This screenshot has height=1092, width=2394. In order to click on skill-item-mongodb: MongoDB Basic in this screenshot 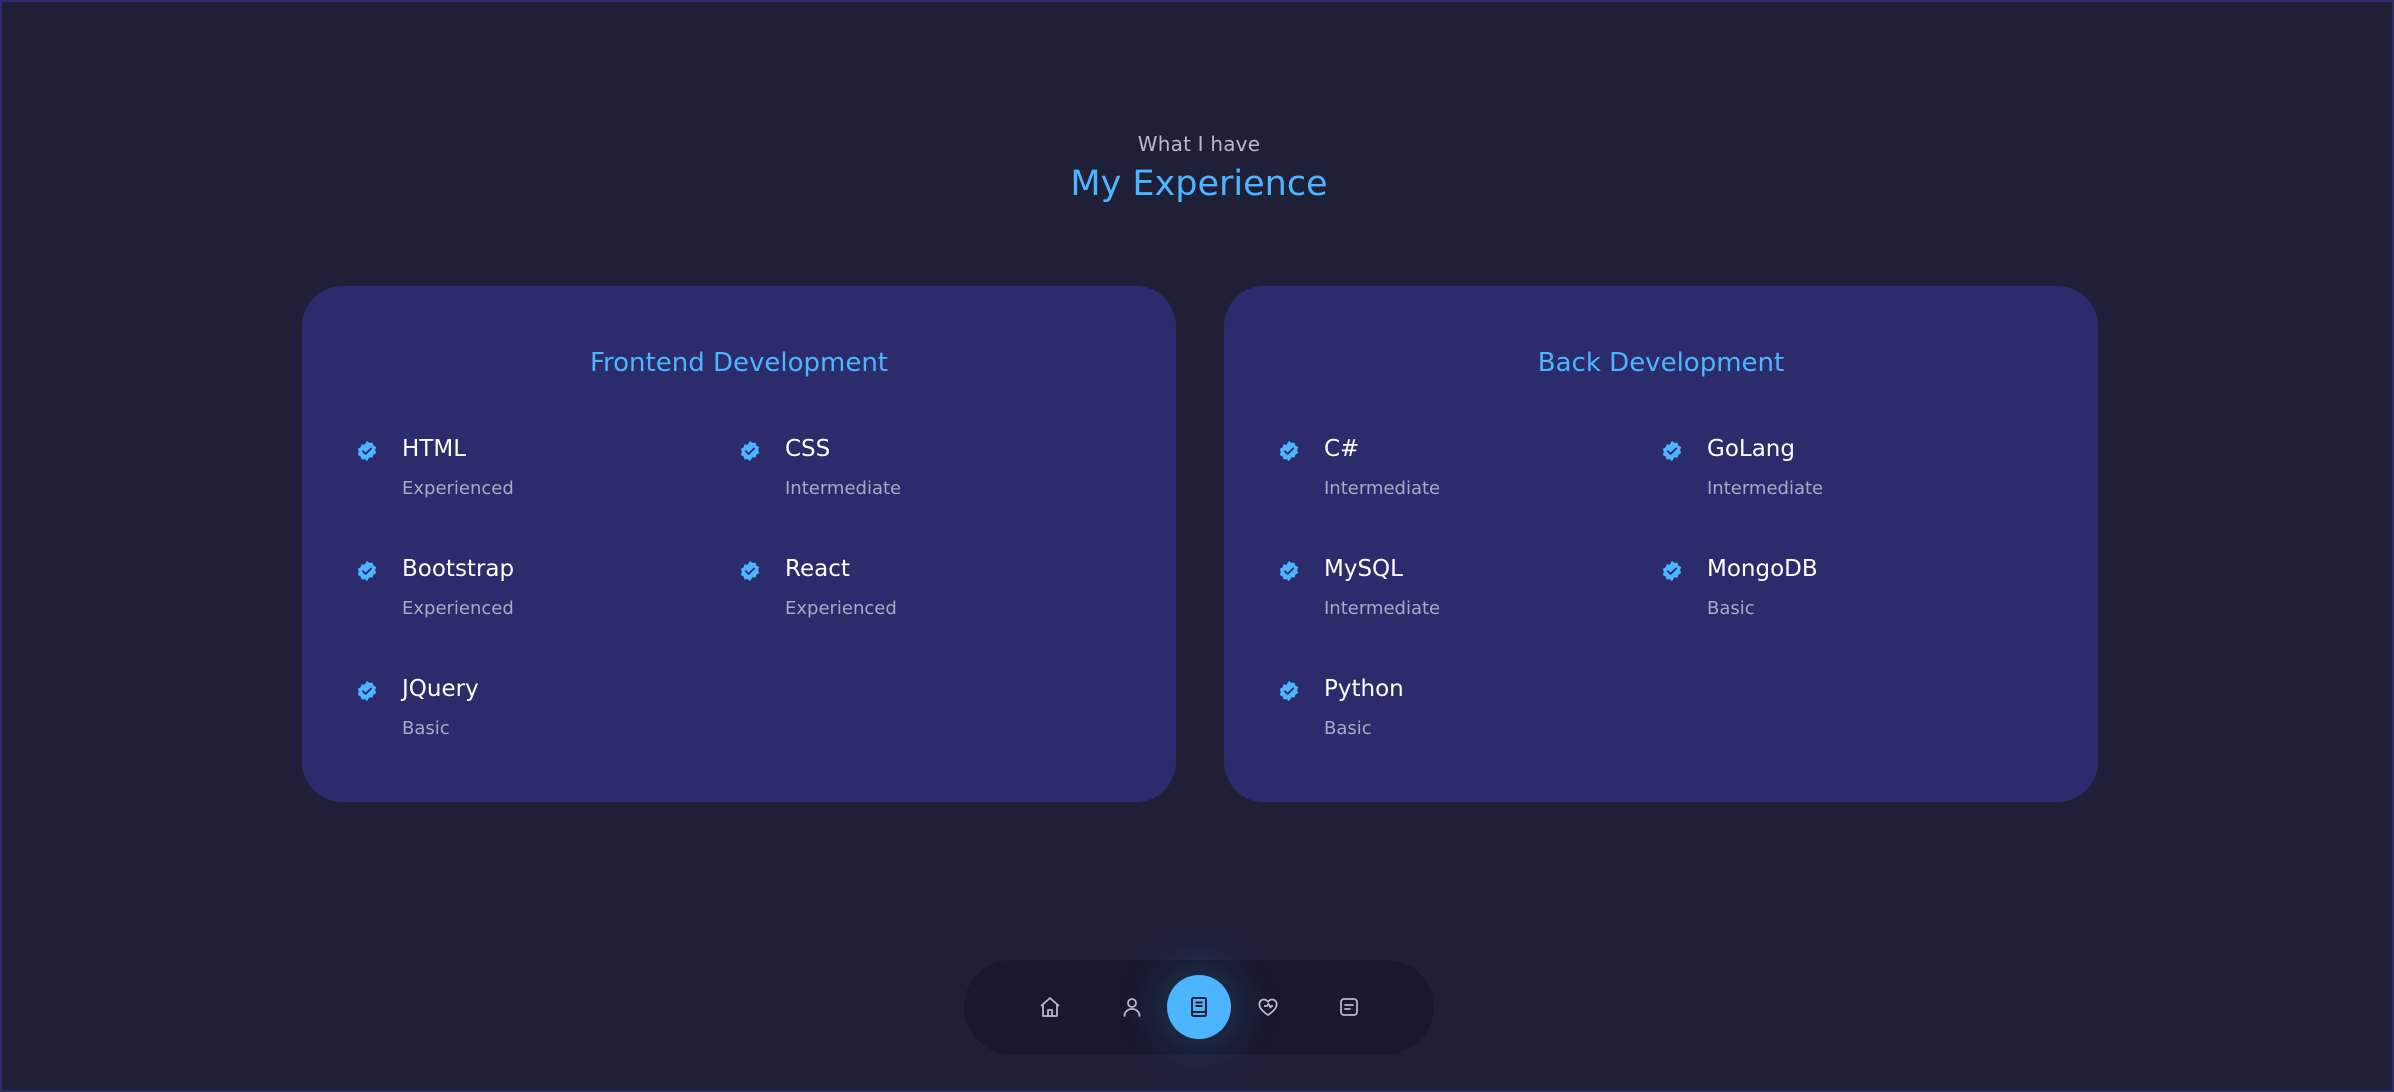, I will do `click(1831, 596)`.